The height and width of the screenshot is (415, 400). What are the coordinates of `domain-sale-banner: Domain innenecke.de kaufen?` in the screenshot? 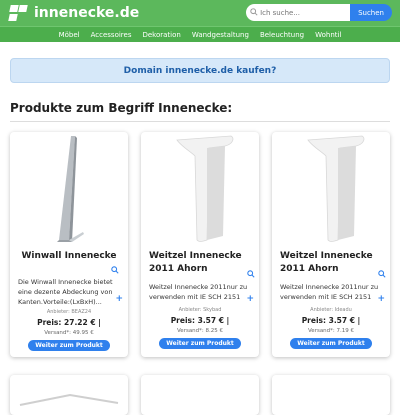 It's located at (200, 70).